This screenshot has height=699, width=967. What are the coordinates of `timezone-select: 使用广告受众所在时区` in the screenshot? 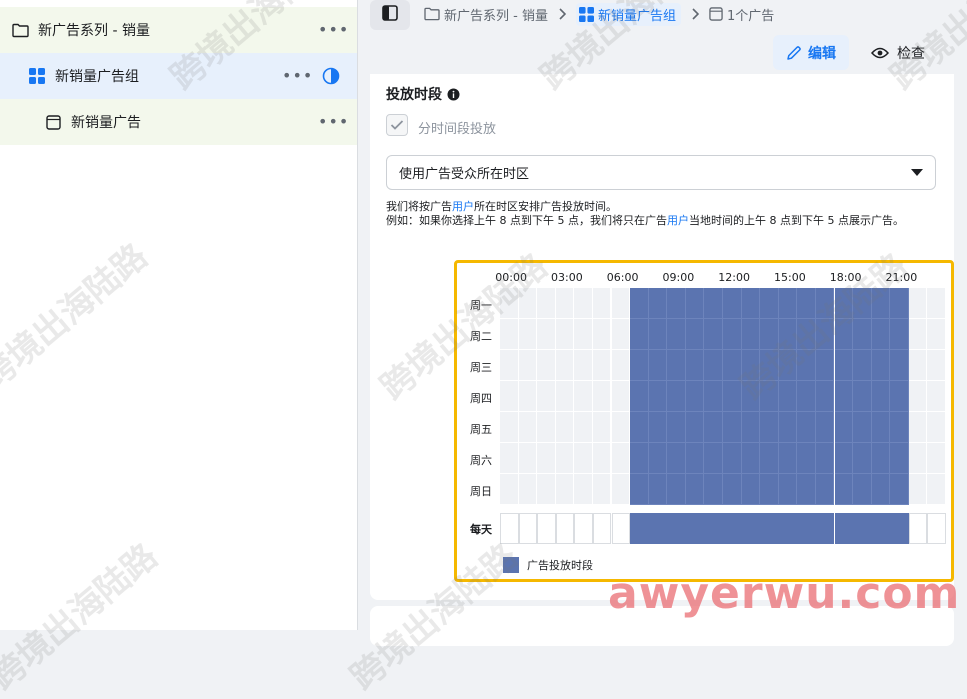 It's located at (661, 172).